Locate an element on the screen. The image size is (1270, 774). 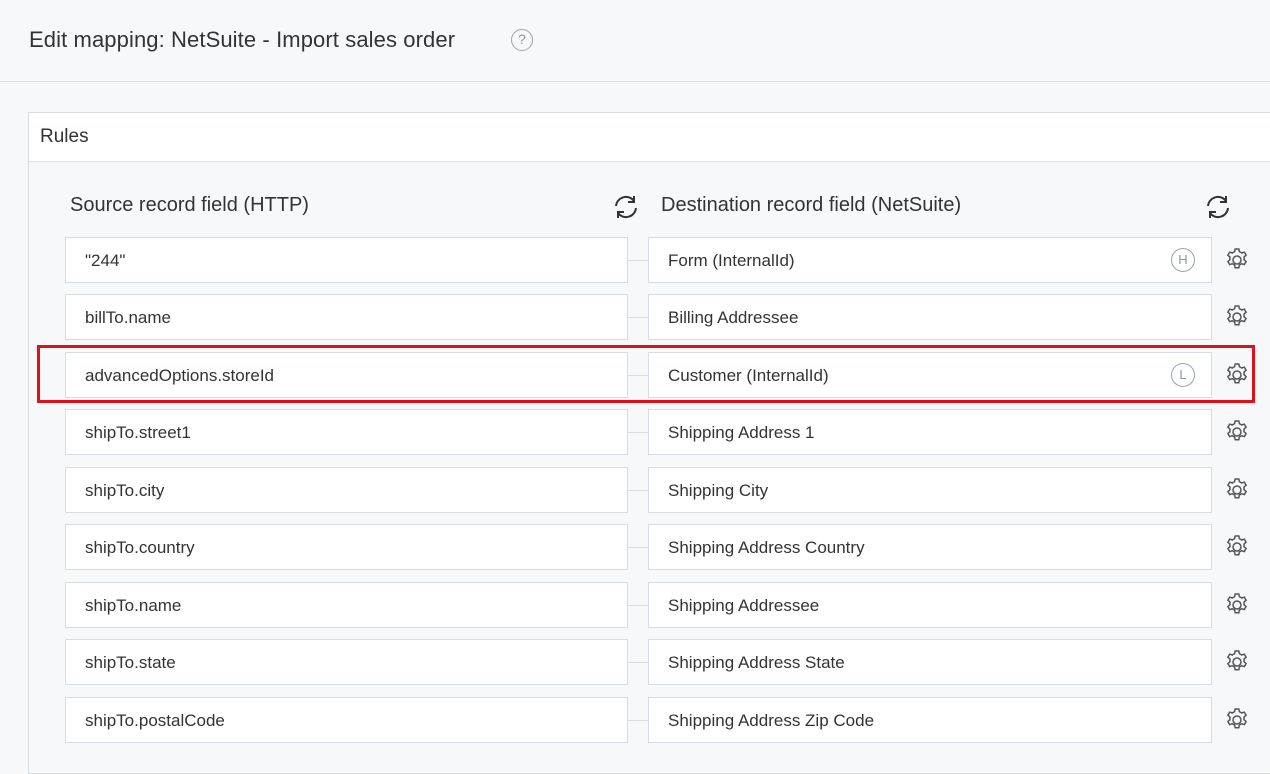
source-field-input: shipTo.street1 is located at coordinates (346, 432).